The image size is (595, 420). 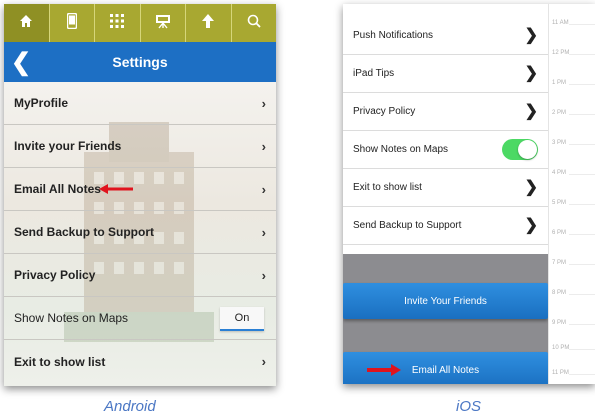 I want to click on invite-friends-button: Invite Your Friends, so click(x=445, y=301).